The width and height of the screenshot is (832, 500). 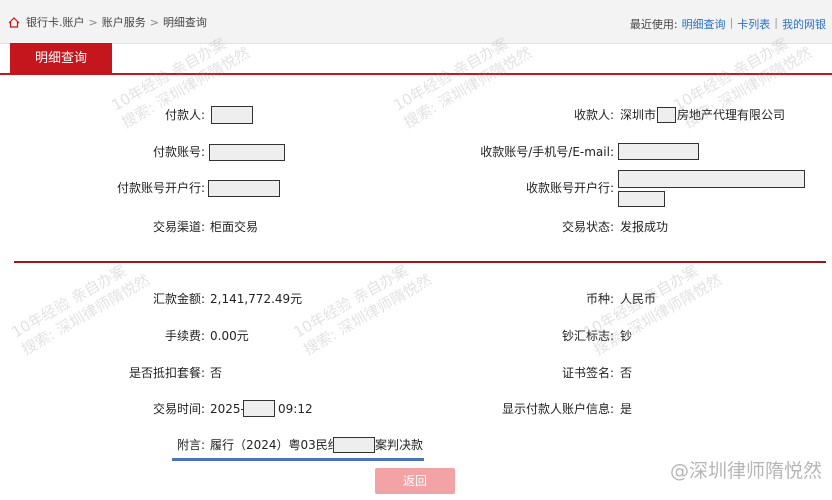 What do you see at coordinates (638, 299) in the screenshot?
I see `currency-value: 人民币` at bounding box center [638, 299].